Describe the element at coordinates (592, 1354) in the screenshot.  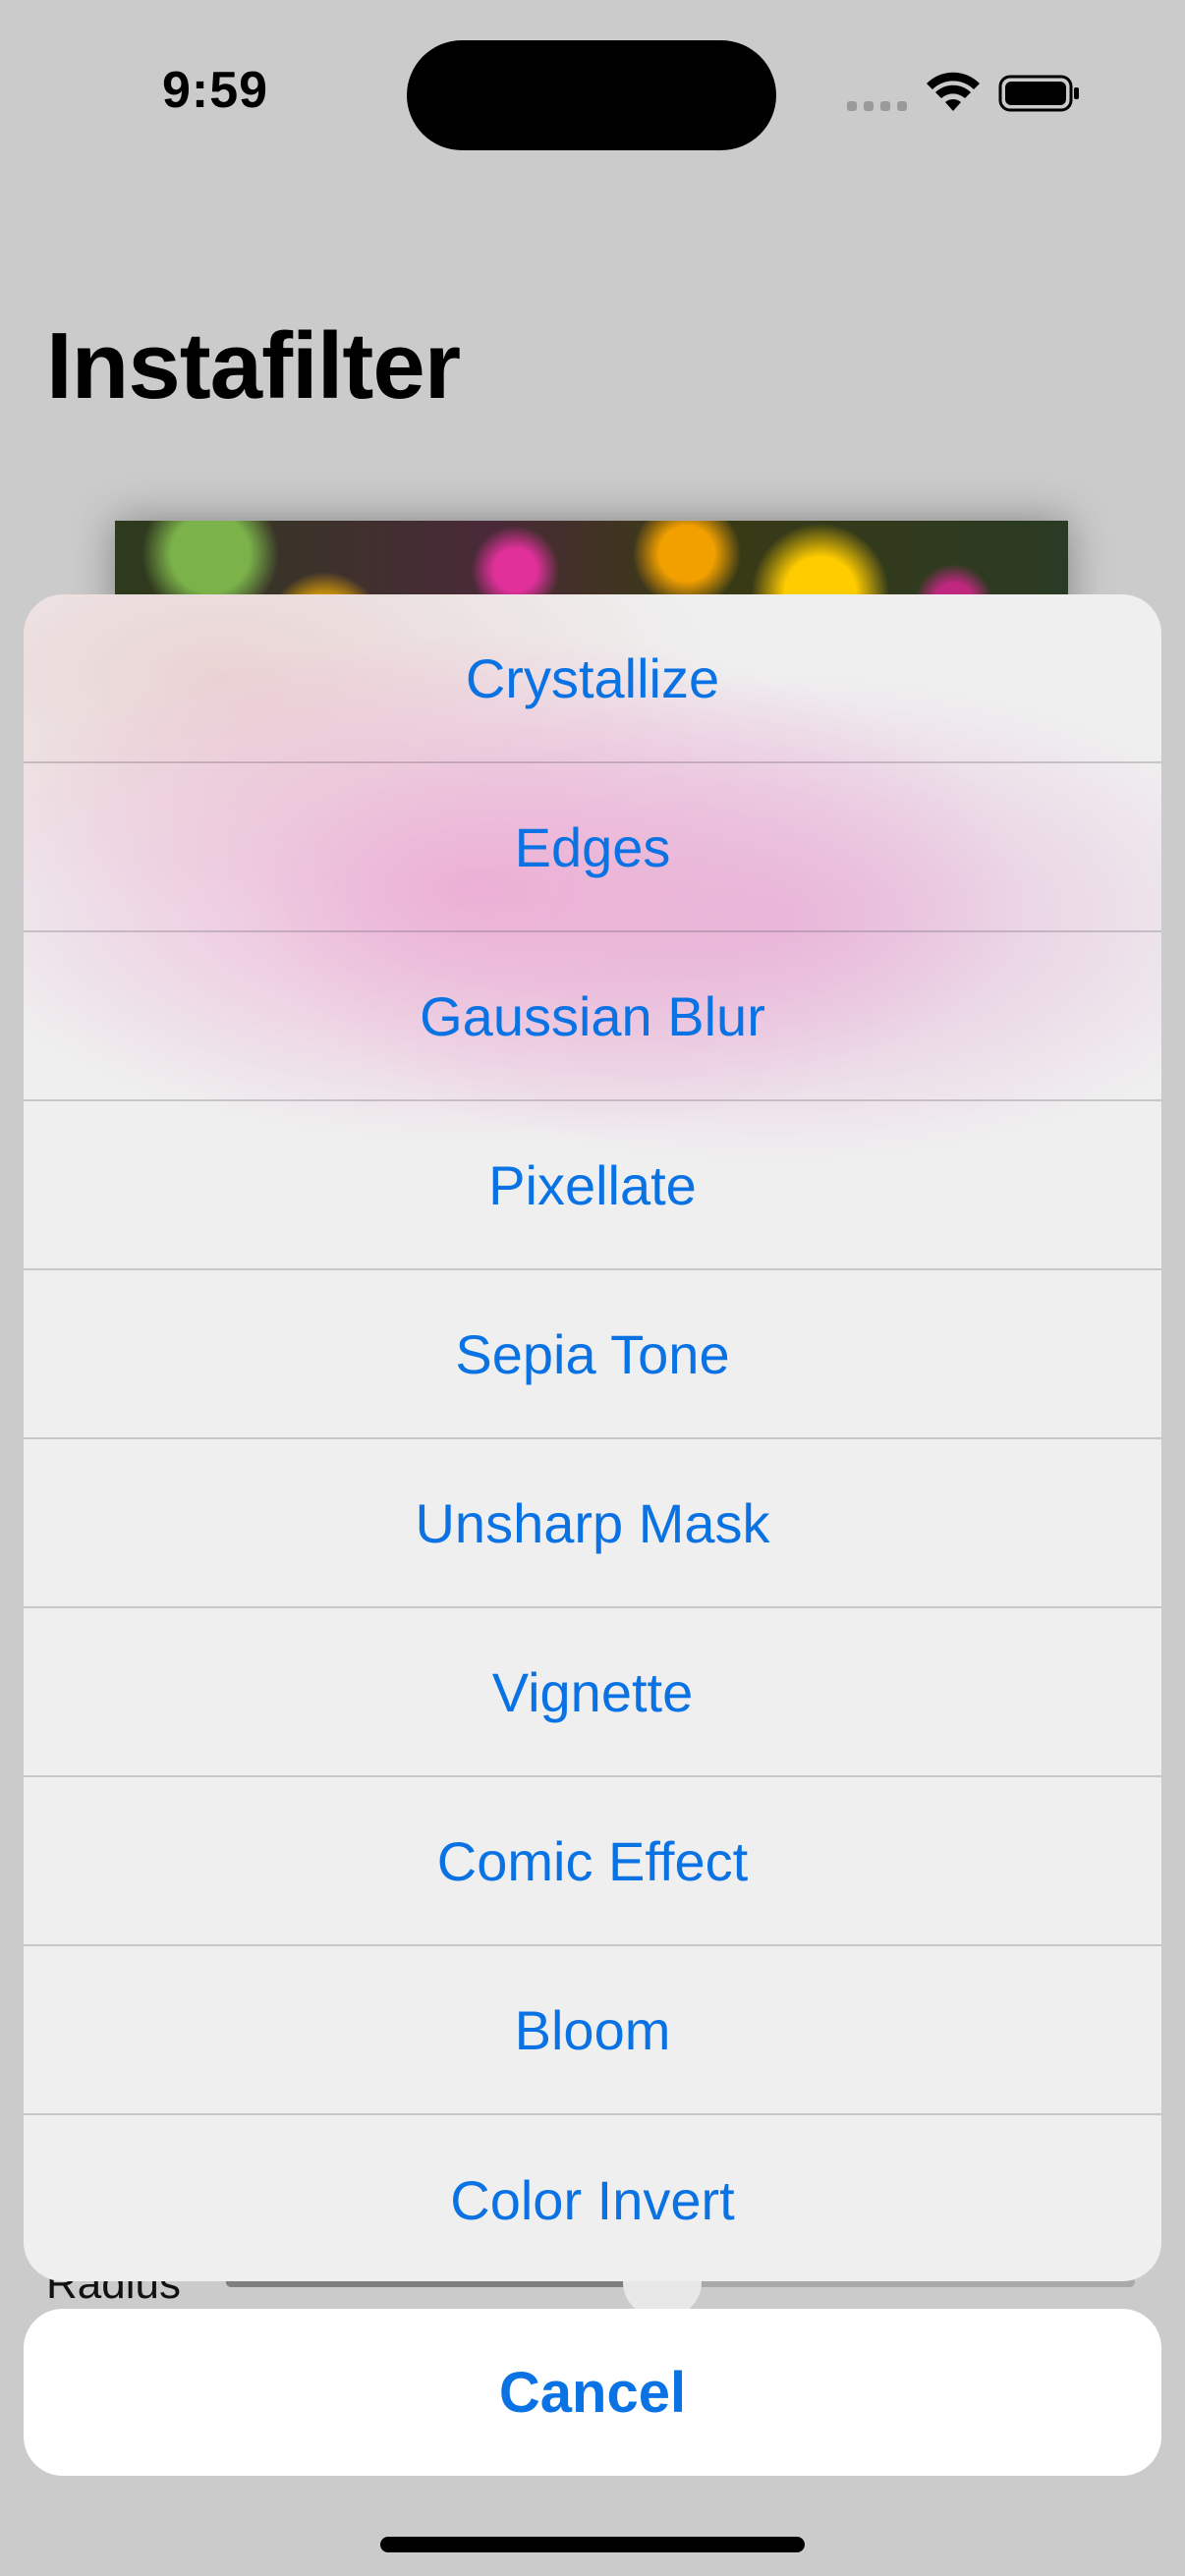
I see `action-sepia-tone: Sepia Tone` at that location.